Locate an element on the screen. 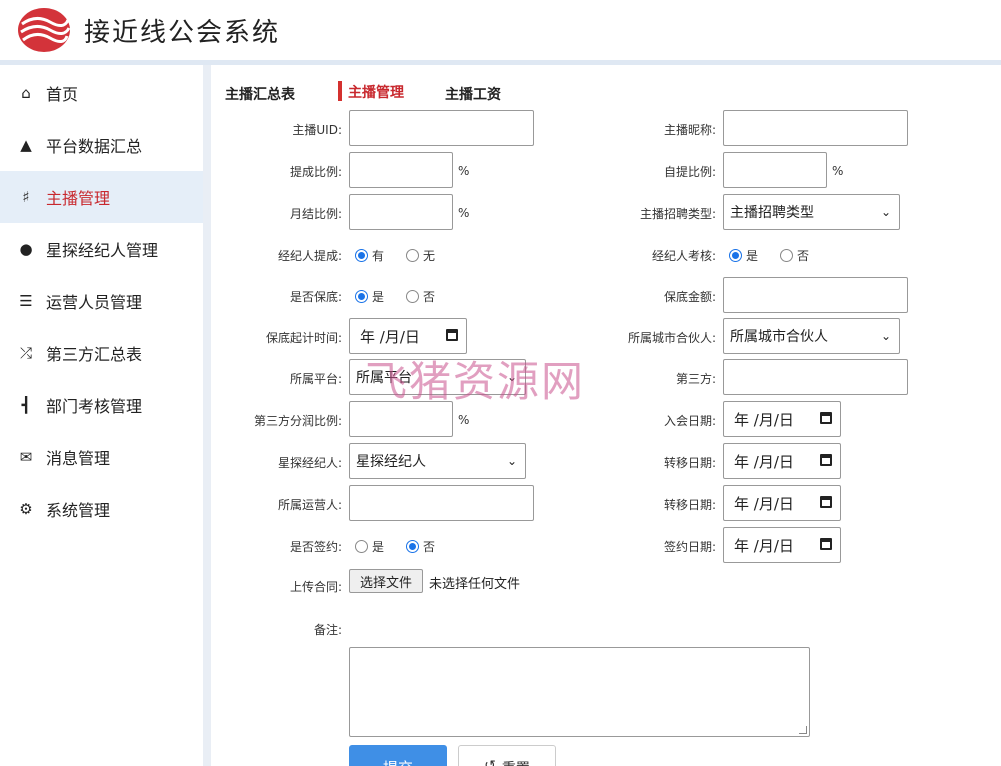  guarantee-start-date-input: 年 /月/日 is located at coordinates (408, 336).